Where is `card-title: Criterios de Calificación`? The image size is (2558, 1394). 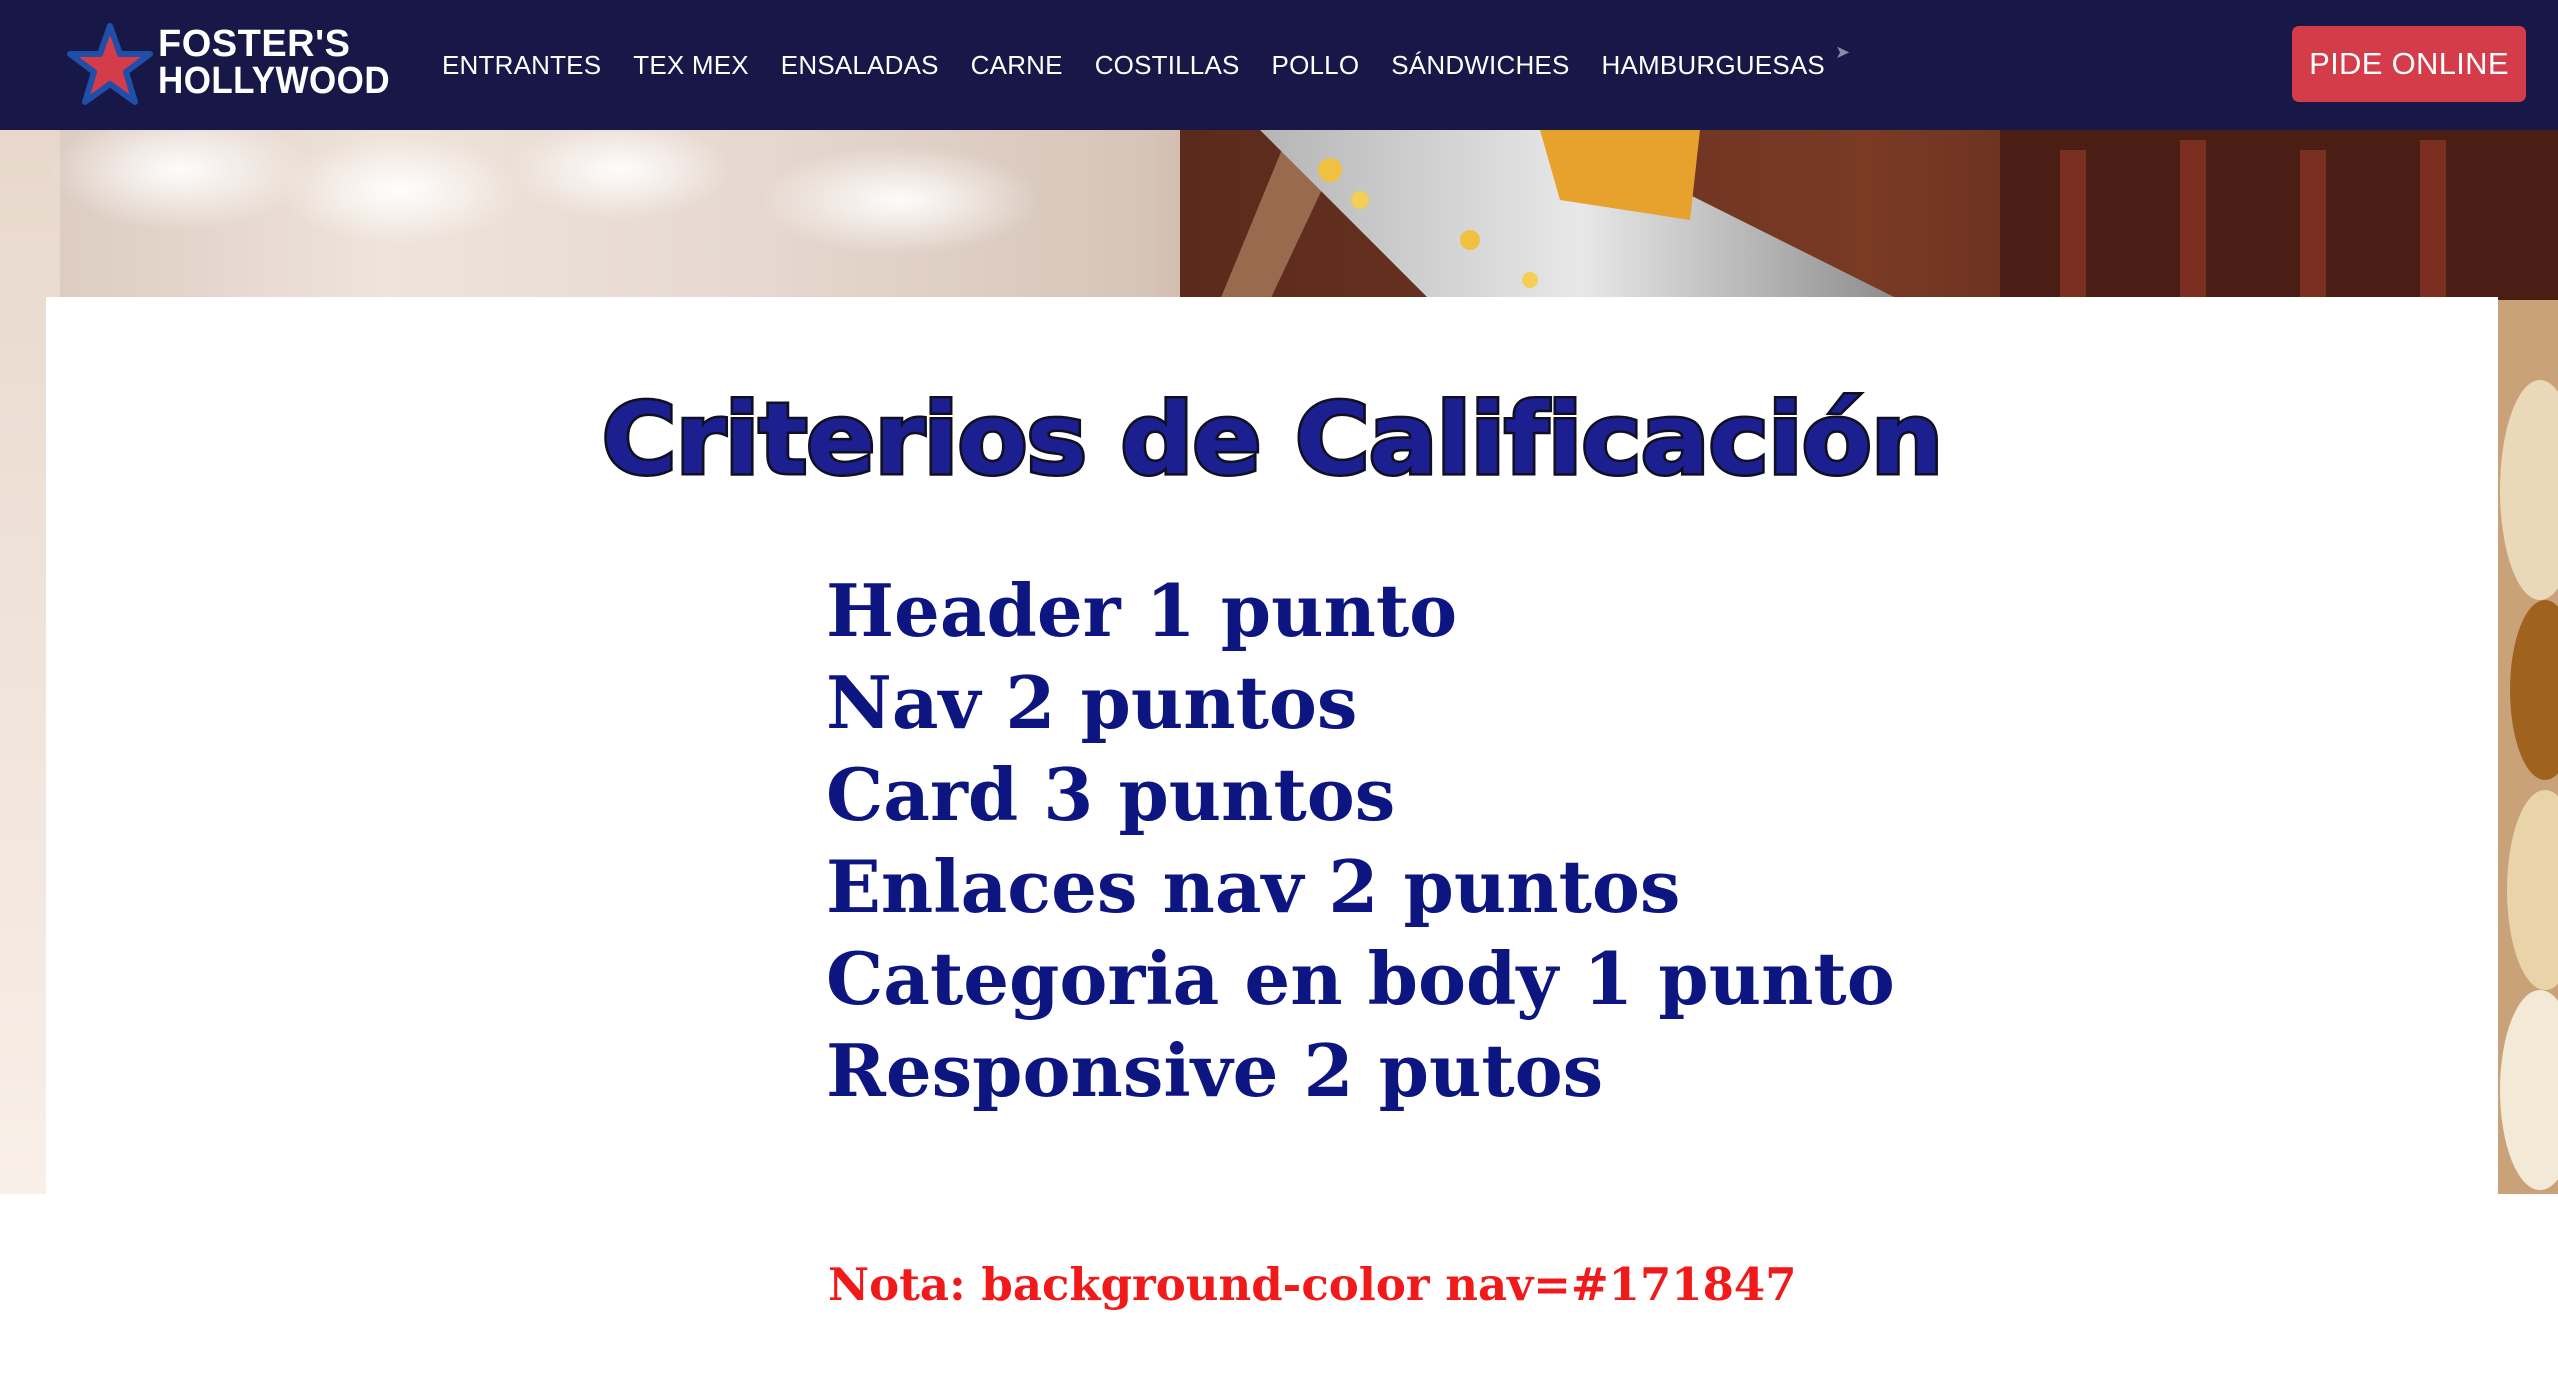
card-title: Criterios de Calificación is located at coordinates (1272, 440).